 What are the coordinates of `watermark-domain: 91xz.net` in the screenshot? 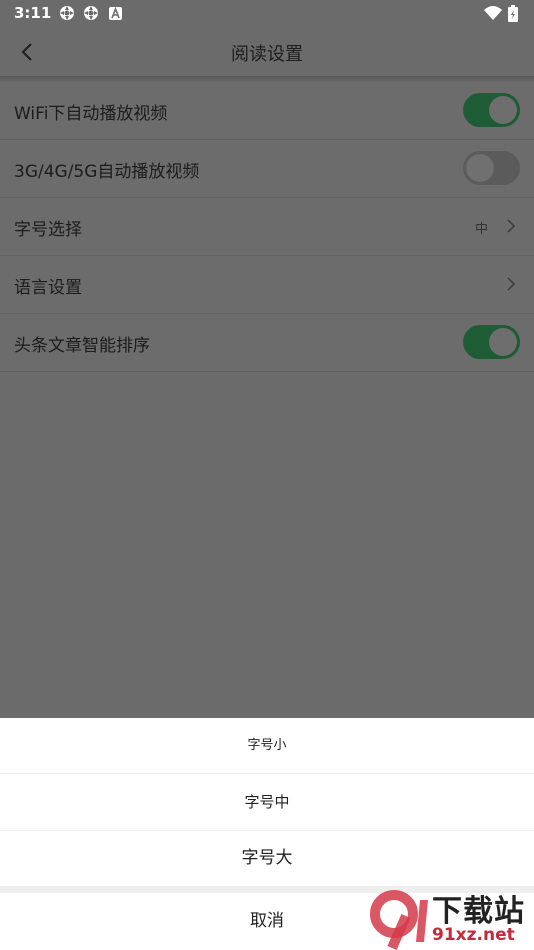 It's located at (473, 935).